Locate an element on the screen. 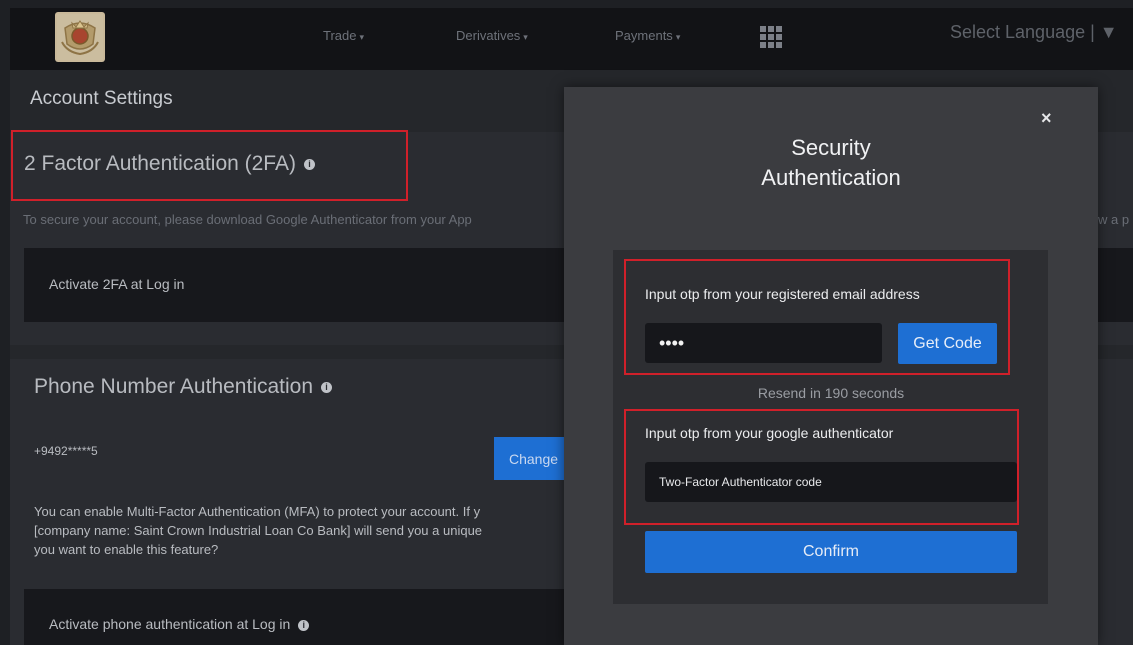 The height and width of the screenshot is (645, 1133). nav-trade: Trade ▾ is located at coordinates (343, 35).